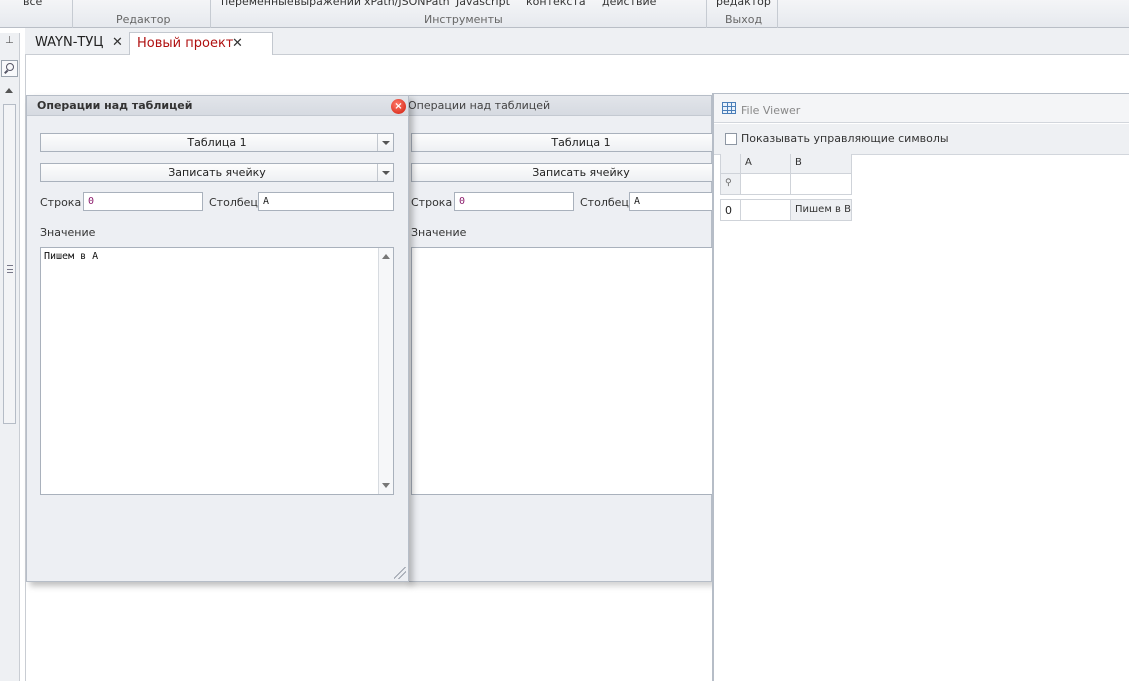  What do you see at coordinates (185, 43) in the screenshot?
I see `tab-label: Новый проект` at bounding box center [185, 43].